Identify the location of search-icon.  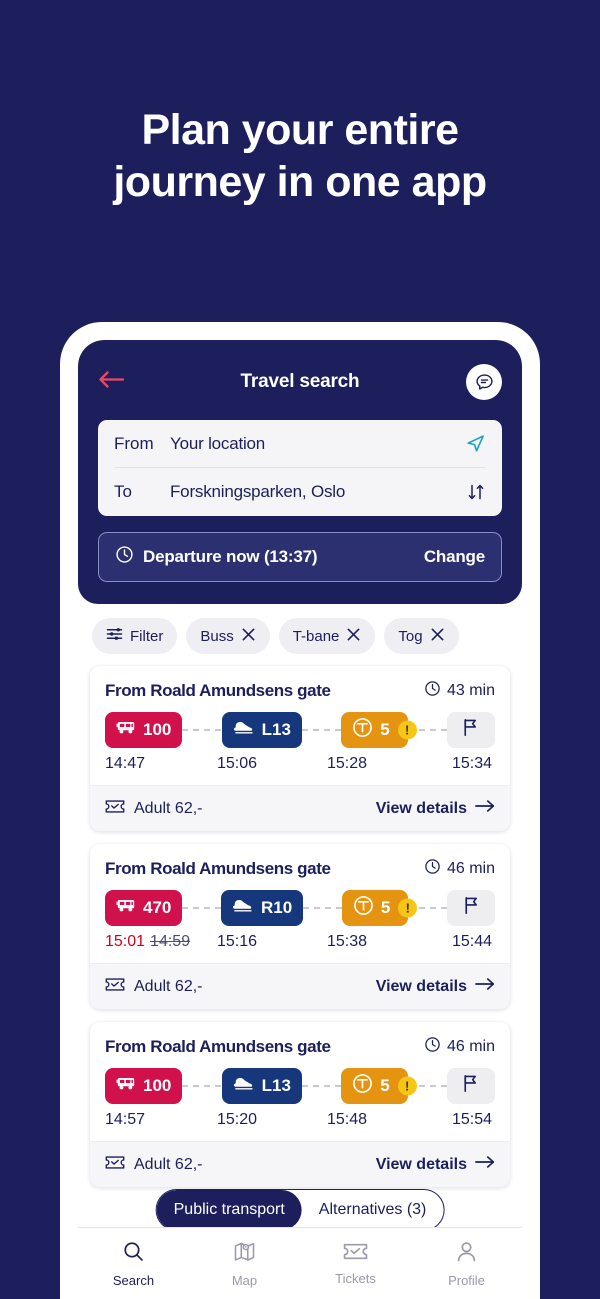
(133, 1254).